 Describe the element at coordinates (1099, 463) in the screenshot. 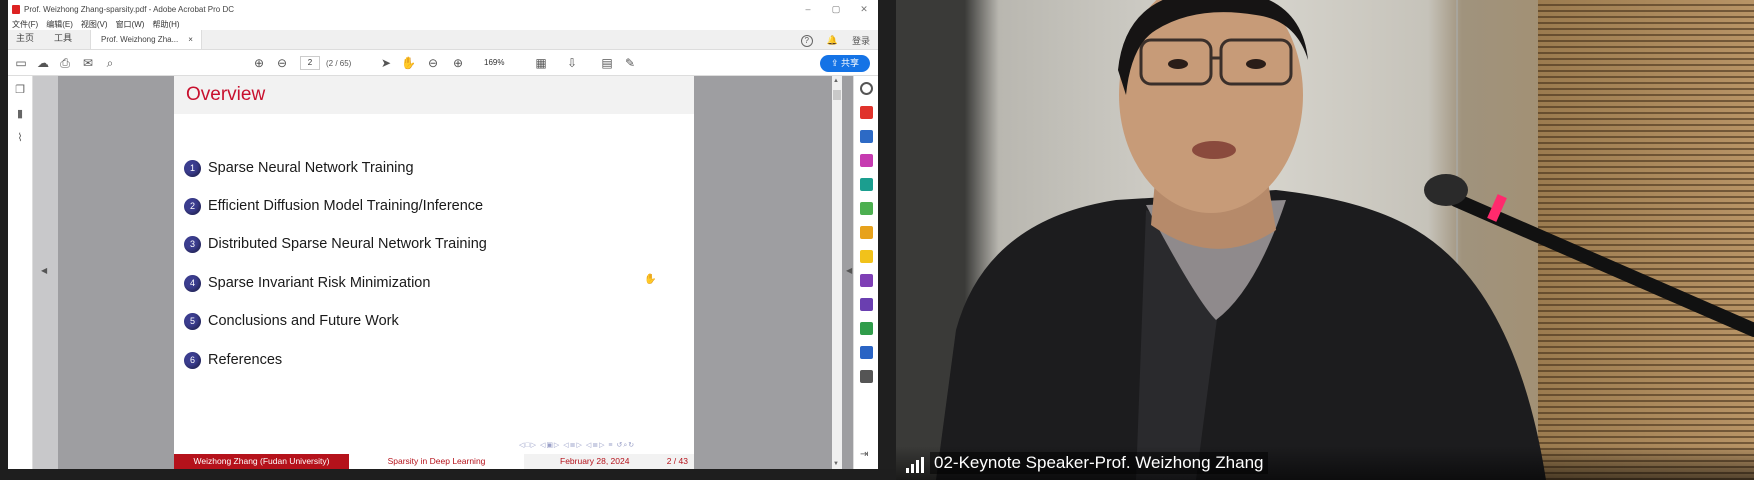

I see `participant-name: 02-Keynote Speaker-Prof. Weizhong Zhang` at that location.